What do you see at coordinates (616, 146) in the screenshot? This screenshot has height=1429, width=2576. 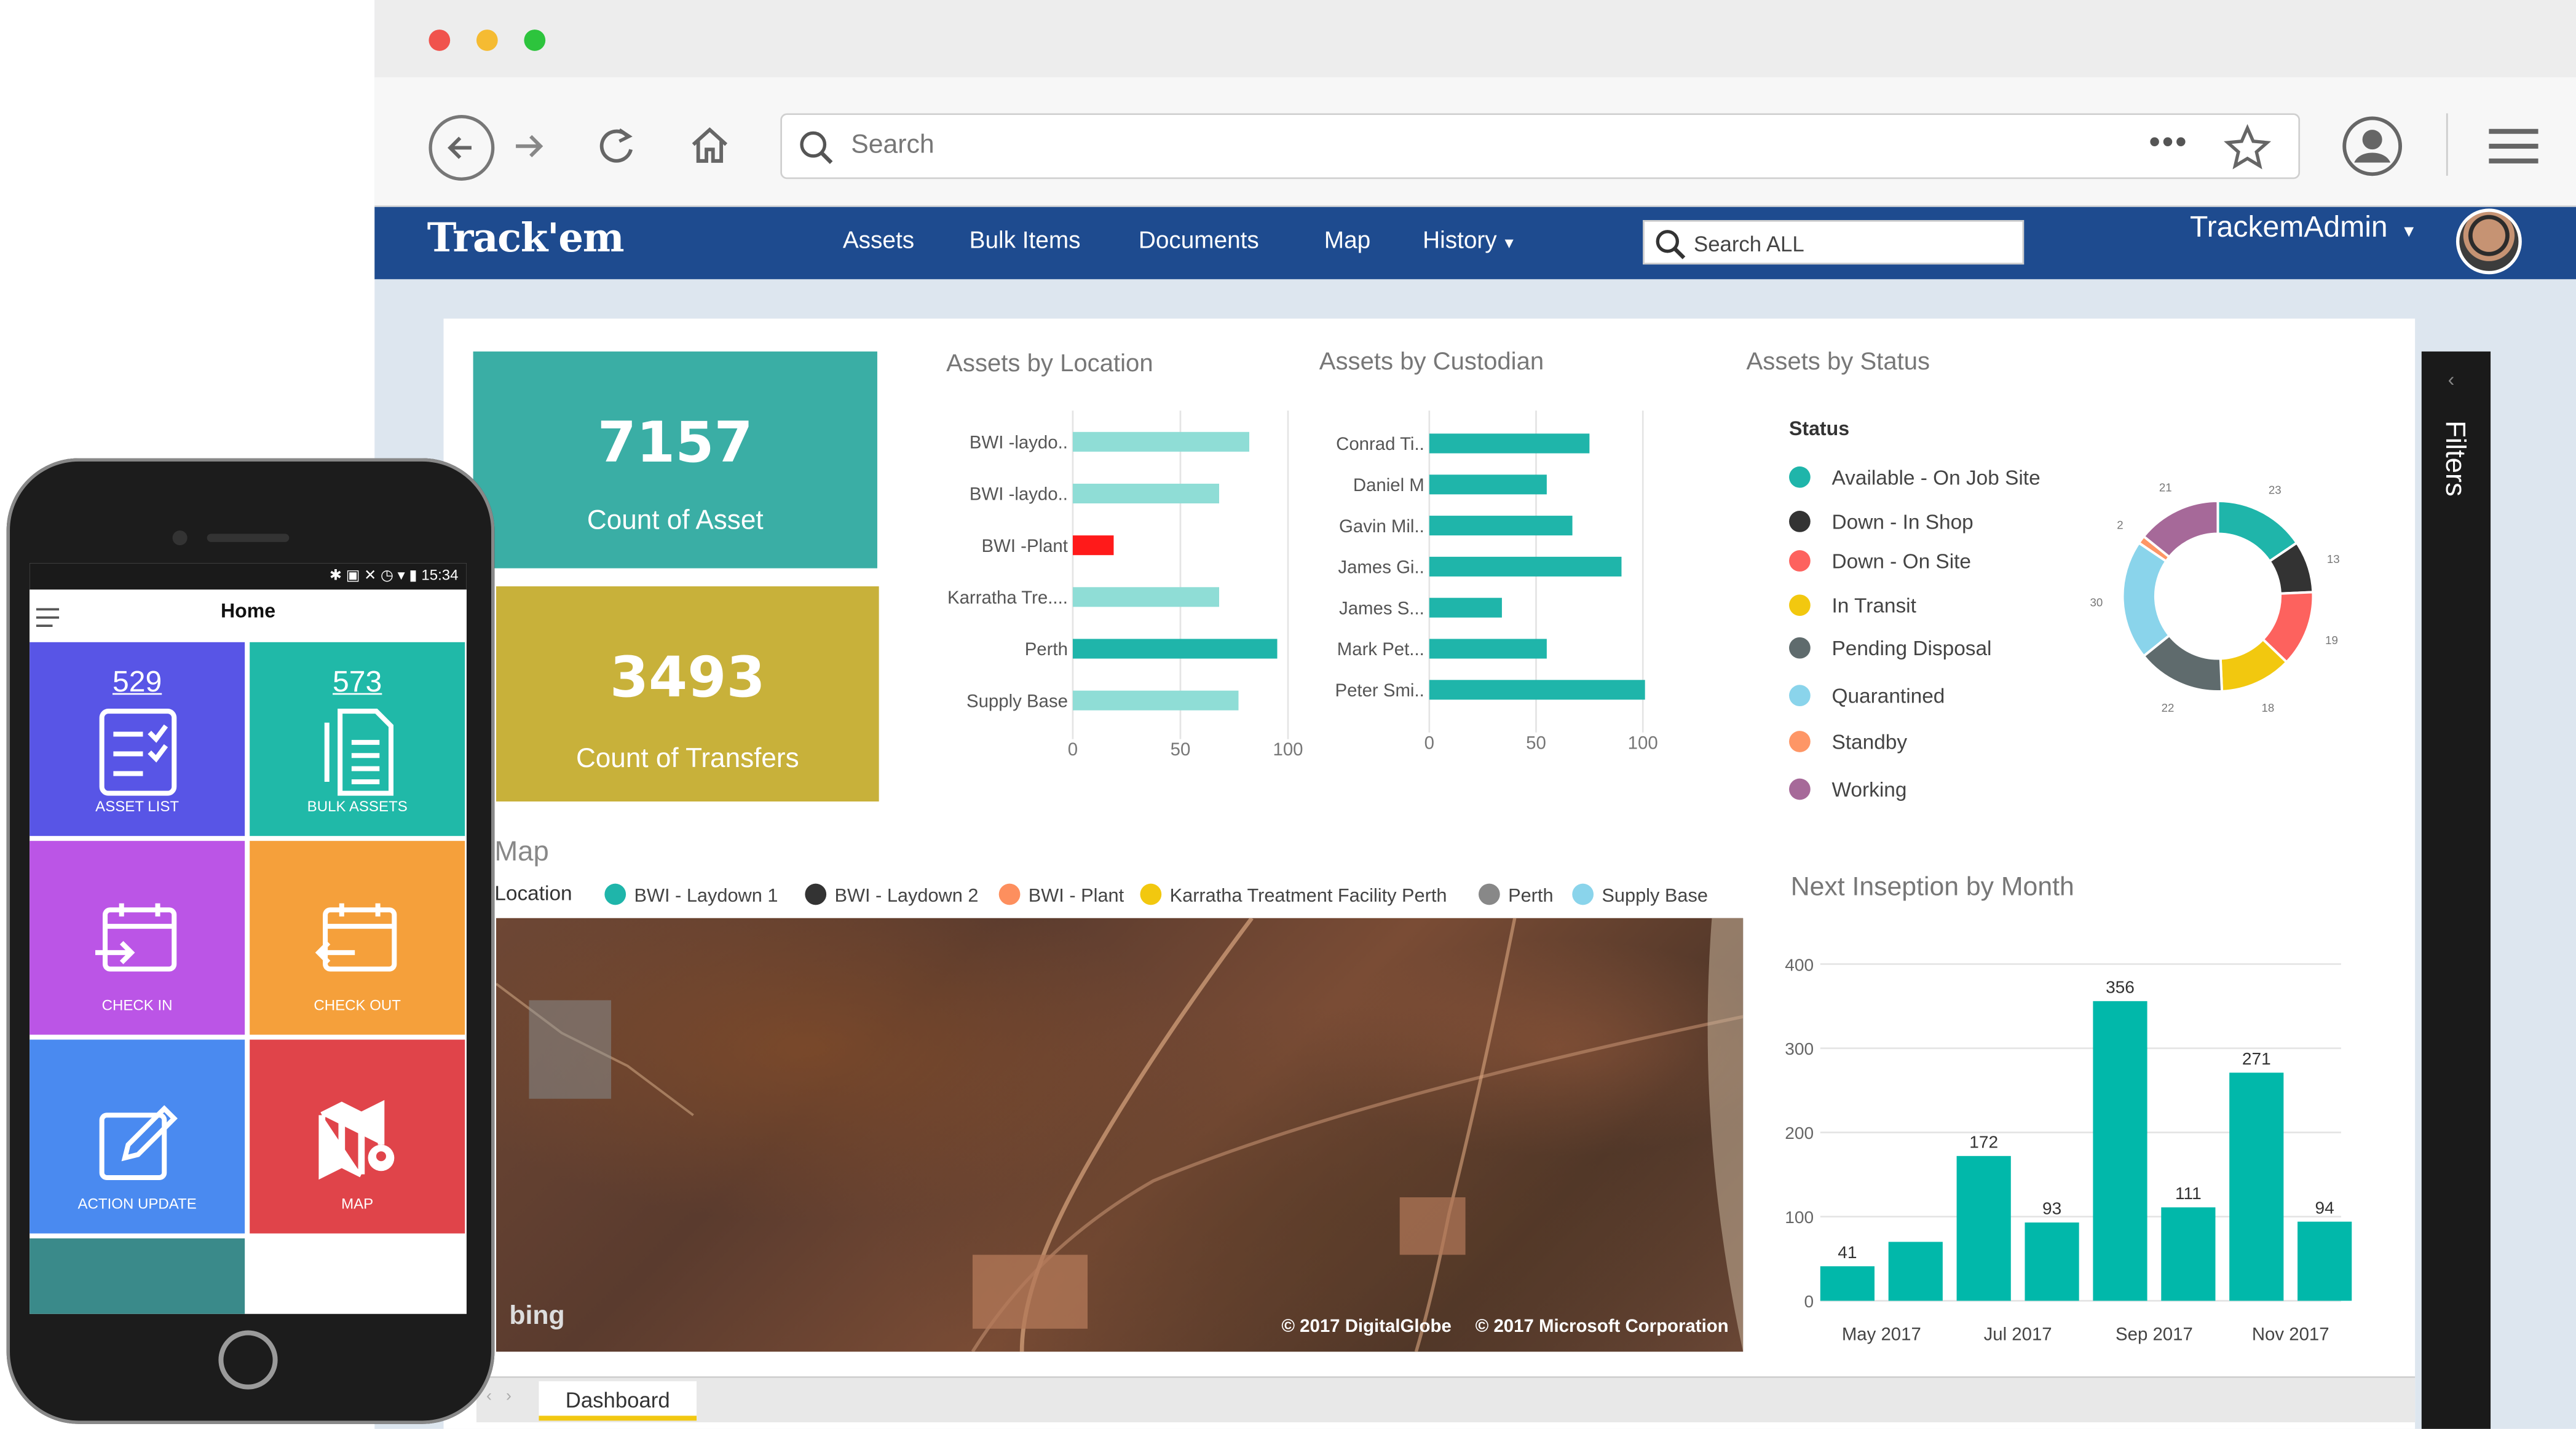 I see `reload-icon` at bounding box center [616, 146].